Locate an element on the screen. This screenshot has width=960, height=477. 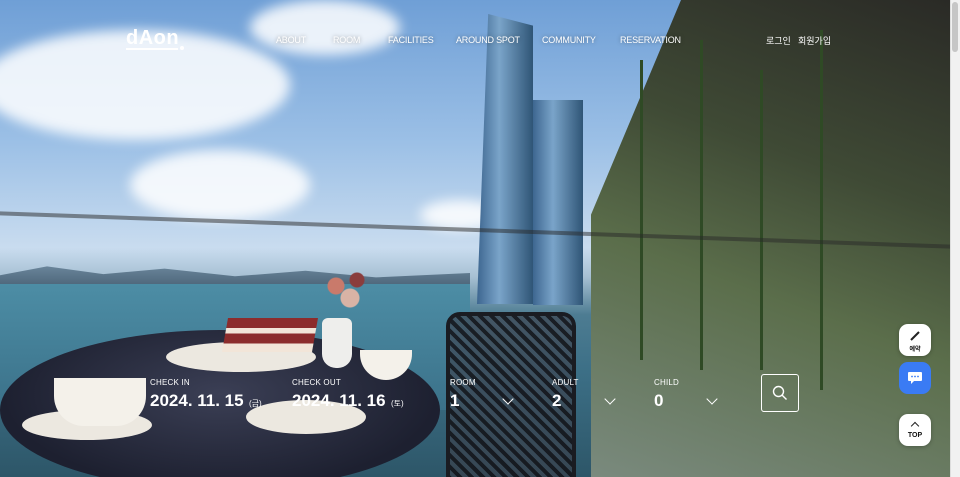
vase is located at coordinates (337, 343).